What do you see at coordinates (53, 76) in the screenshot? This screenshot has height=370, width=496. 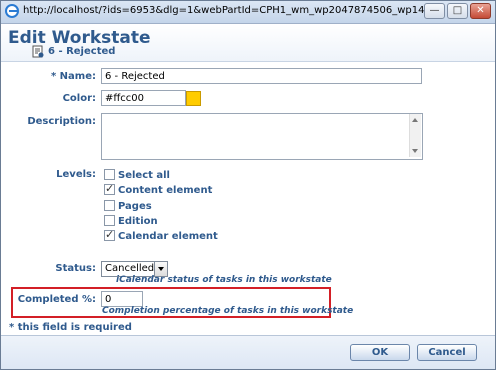 I see `required-marker: *` at bounding box center [53, 76].